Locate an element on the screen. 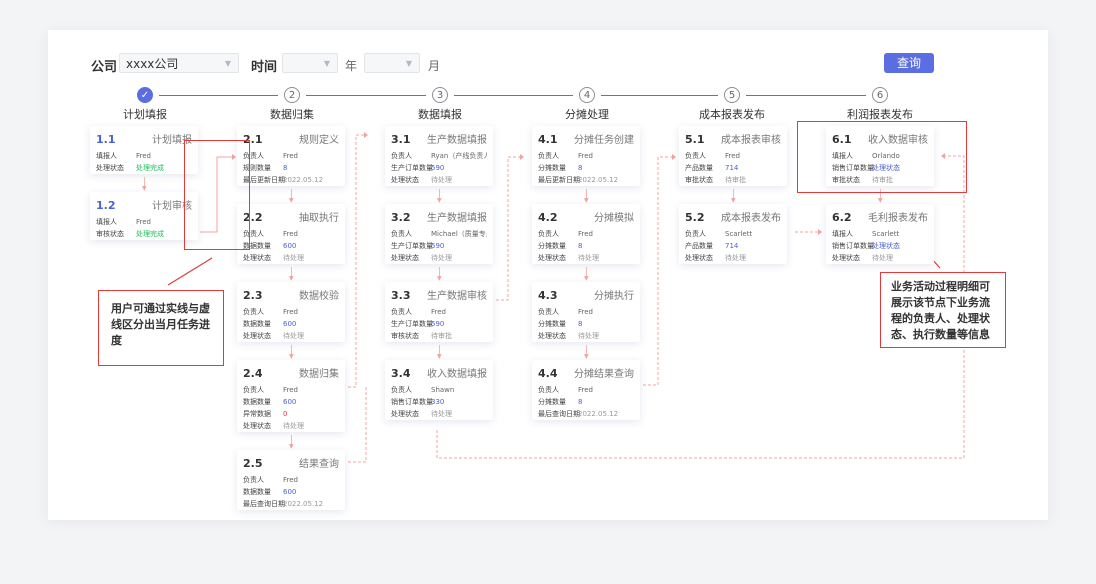 Image resolution: width=1096 pixels, height=584 pixels. card-field: 规则数量 8 is located at coordinates (291, 168).